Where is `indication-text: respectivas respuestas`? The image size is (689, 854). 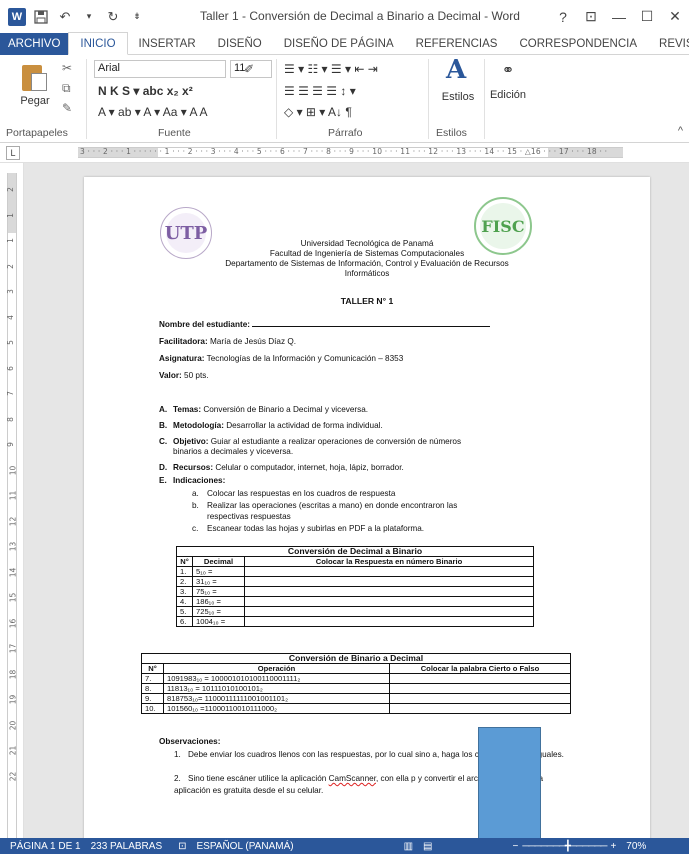
indication-text: respectivas respuestas is located at coordinates (249, 516).